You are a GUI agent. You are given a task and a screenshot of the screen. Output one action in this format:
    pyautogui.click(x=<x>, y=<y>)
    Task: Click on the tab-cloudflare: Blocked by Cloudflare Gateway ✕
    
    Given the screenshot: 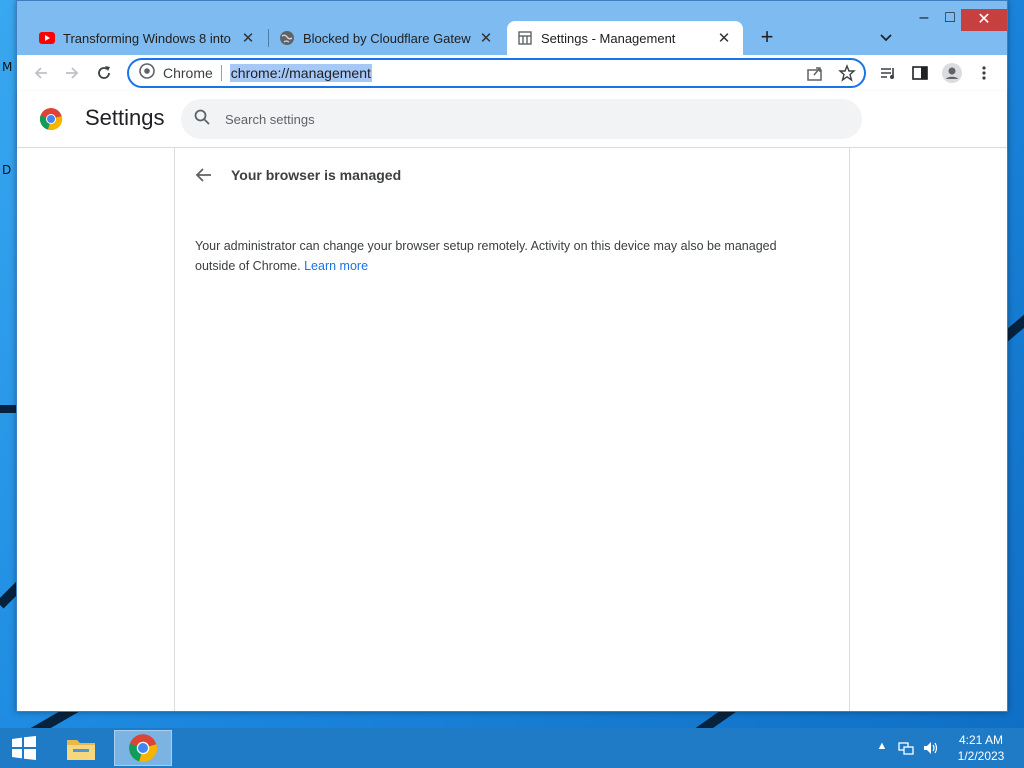 What is the action you would take?
    pyautogui.click(x=387, y=38)
    